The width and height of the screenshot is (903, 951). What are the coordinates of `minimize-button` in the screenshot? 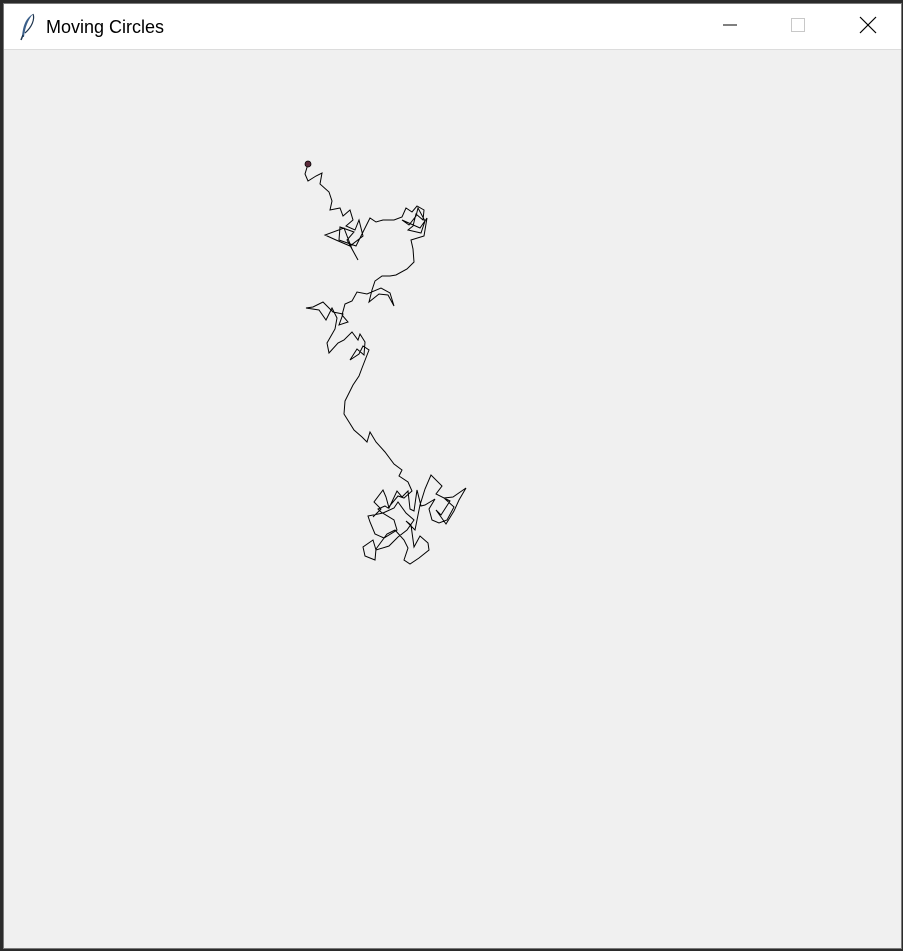 It's located at (730, 27).